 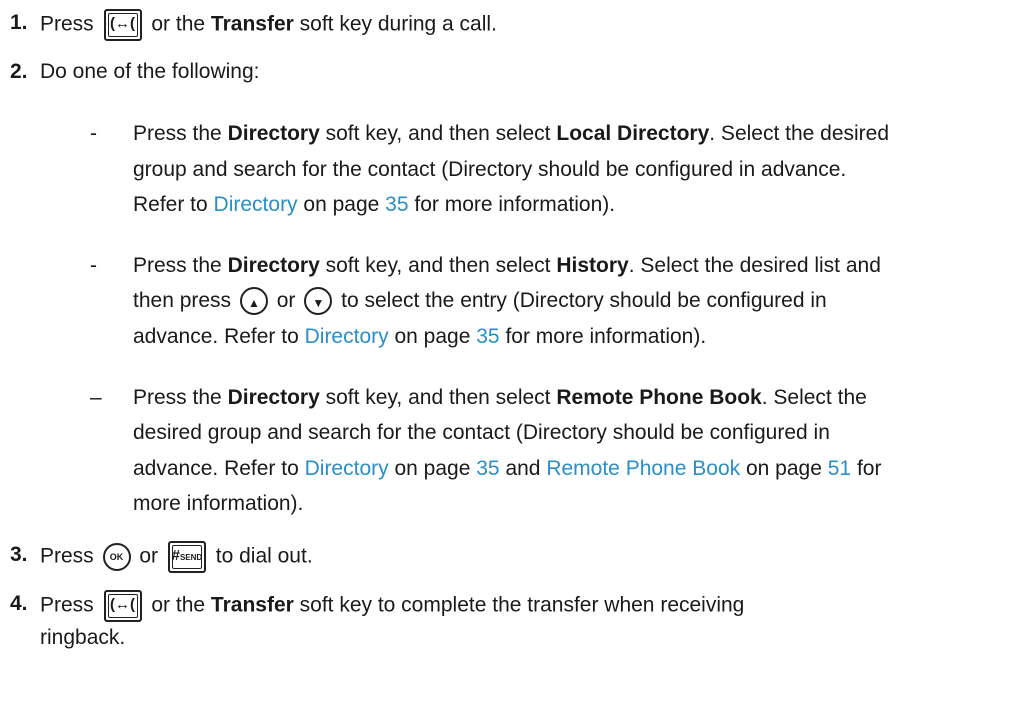 I want to click on step-text: Press OK or #SEND to dial out., so click(x=176, y=557).